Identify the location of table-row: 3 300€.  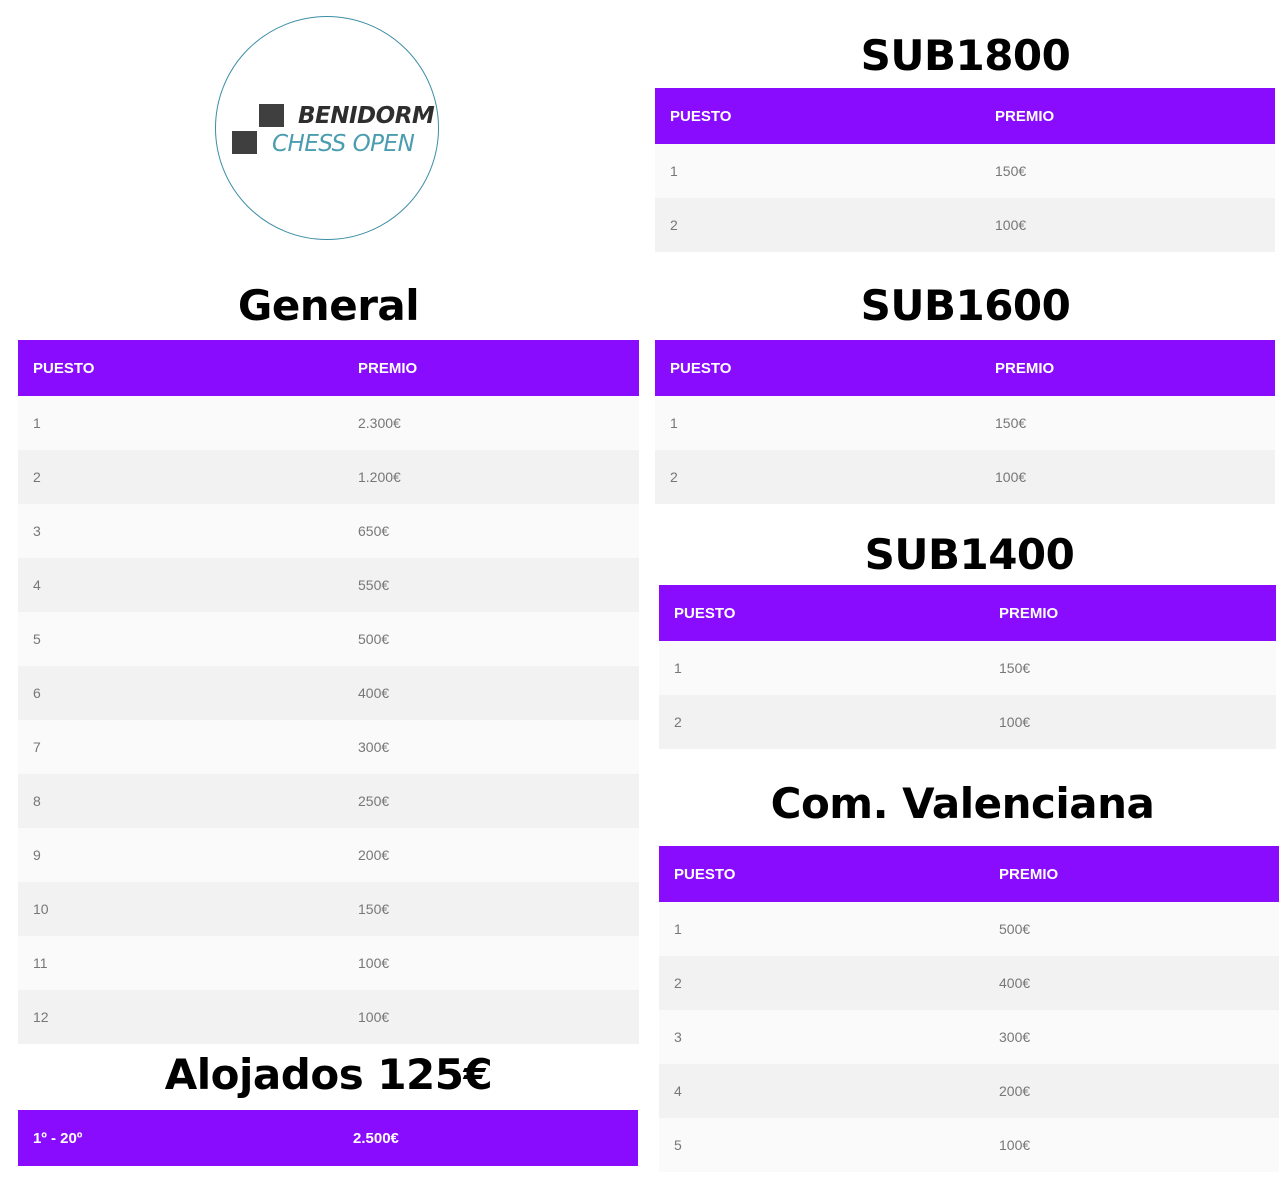
(969, 1037).